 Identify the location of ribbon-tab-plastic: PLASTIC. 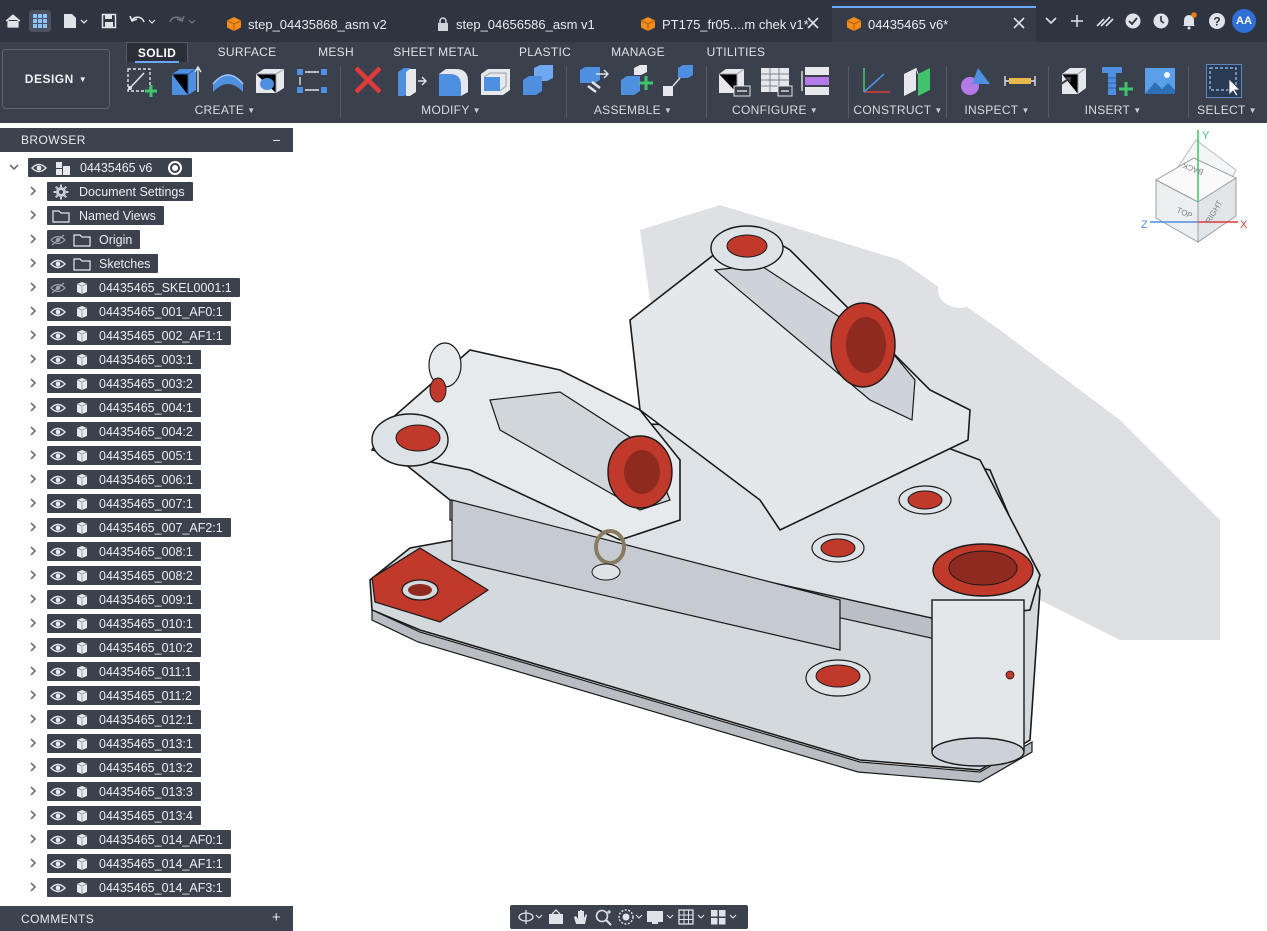
(545, 52).